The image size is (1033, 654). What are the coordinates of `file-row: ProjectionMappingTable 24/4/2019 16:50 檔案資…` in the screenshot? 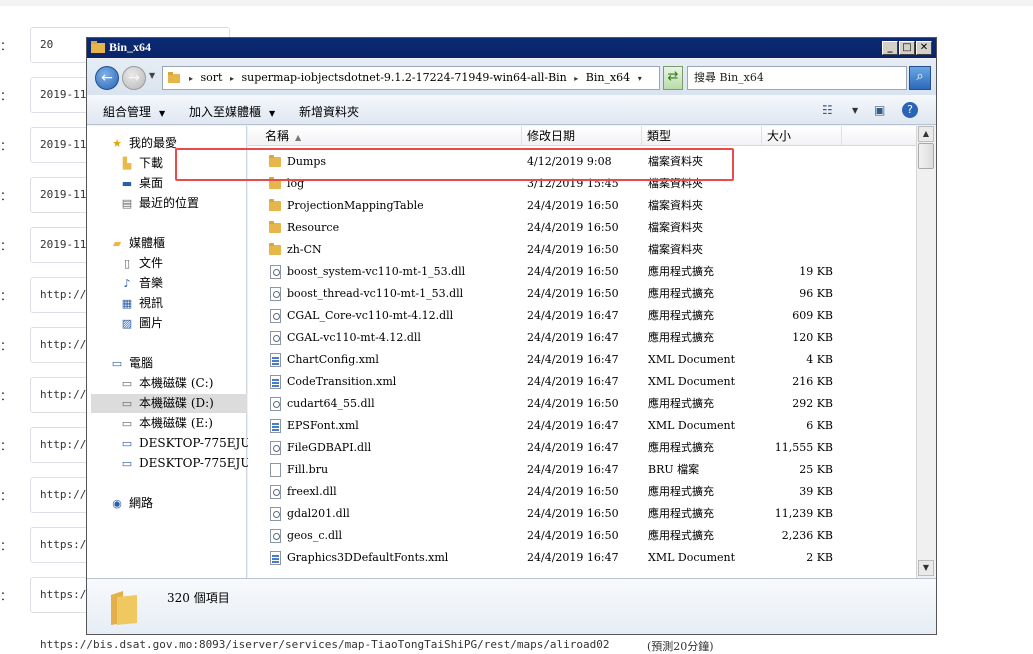 It's located at (582, 206).